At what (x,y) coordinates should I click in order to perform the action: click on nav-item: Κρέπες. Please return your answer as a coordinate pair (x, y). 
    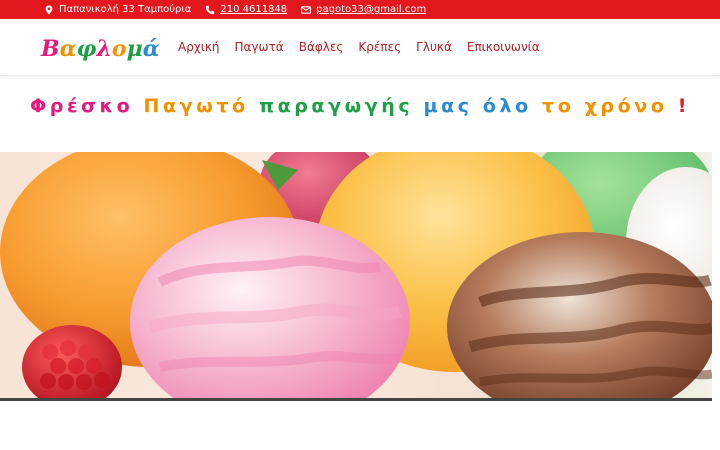
    Looking at the image, I should click on (379, 47).